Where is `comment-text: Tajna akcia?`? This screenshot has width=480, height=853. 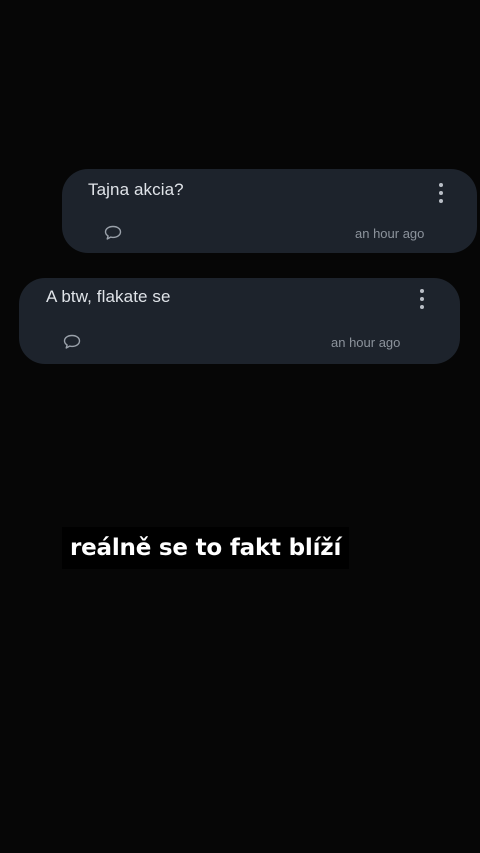
comment-text: Tajna akcia? is located at coordinates (136, 189).